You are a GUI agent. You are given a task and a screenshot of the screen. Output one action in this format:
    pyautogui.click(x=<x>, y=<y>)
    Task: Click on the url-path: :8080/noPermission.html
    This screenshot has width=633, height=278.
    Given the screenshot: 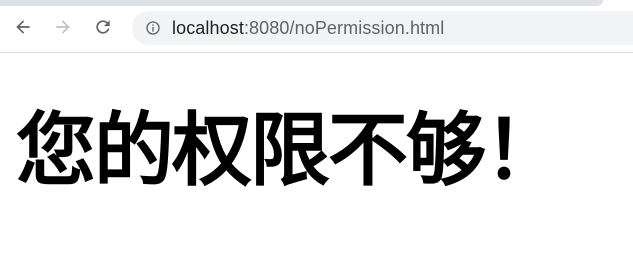 What is the action you would take?
    pyautogui.click(x=344, y=27)
    